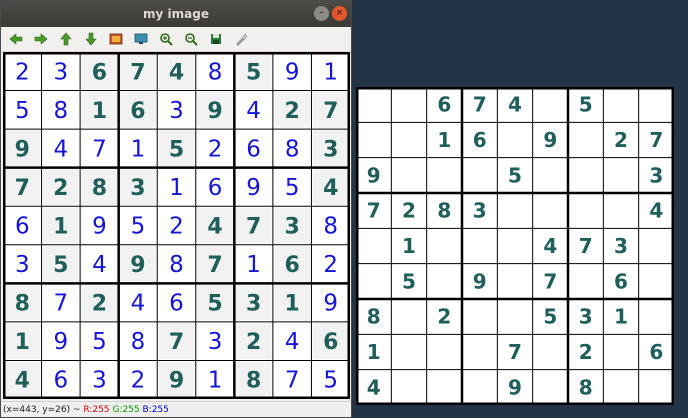 This screenshot has width=688, height=418. I want to click on green-value: G:255, so click(126, 410).